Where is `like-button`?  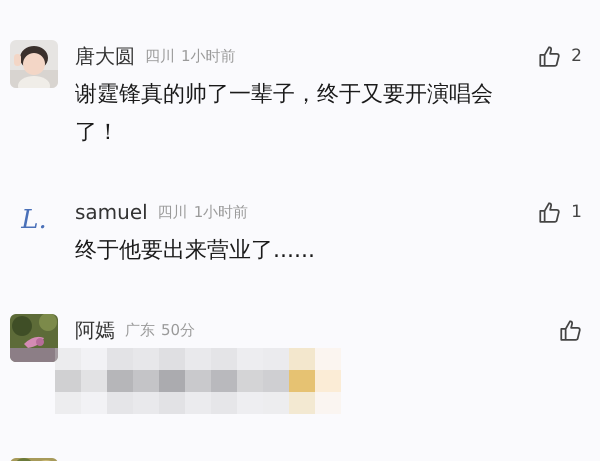
like-button is located at coordinates (570, 330).